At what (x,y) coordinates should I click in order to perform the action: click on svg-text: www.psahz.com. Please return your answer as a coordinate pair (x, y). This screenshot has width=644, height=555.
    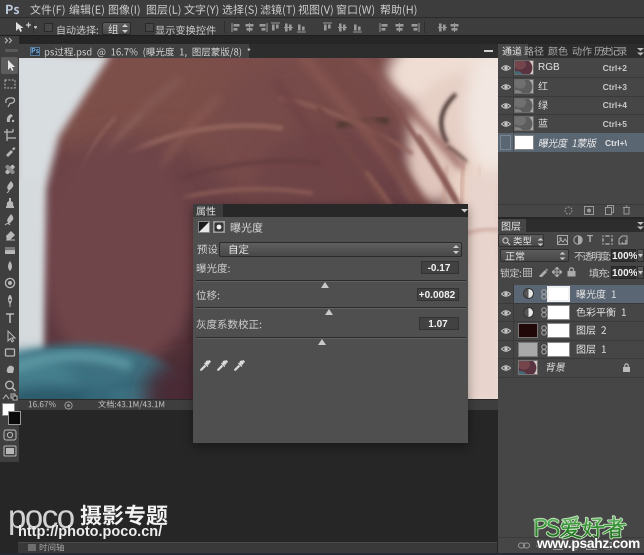
    Looking at the image, I should click on (588, 543).